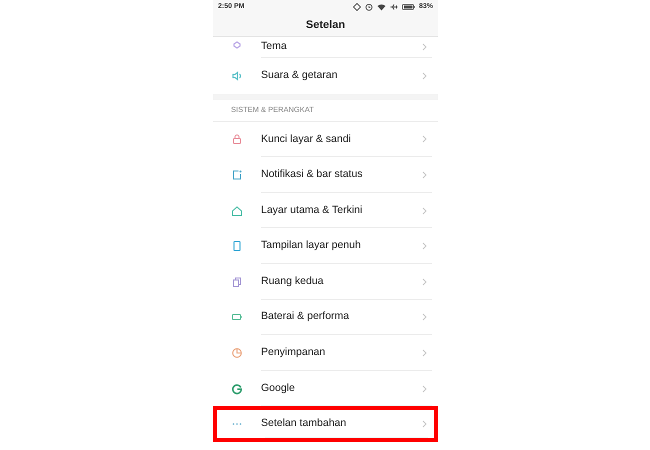 This screenshot has width=650, height=450. Describe the element at coordinates (304, 424) in the screenshot. I see `item-label: Setelan tambahan` at that location.